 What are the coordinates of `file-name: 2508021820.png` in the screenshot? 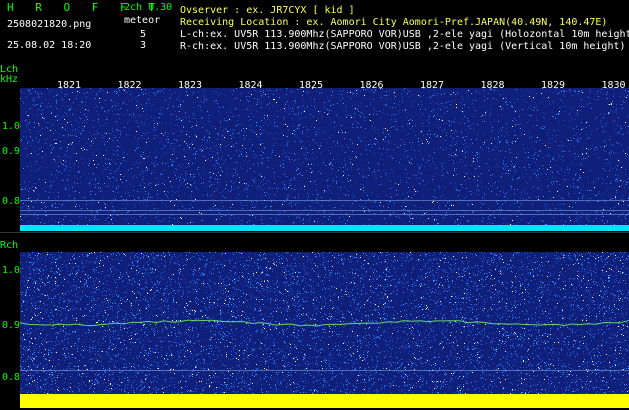 It's located at (49, 24).